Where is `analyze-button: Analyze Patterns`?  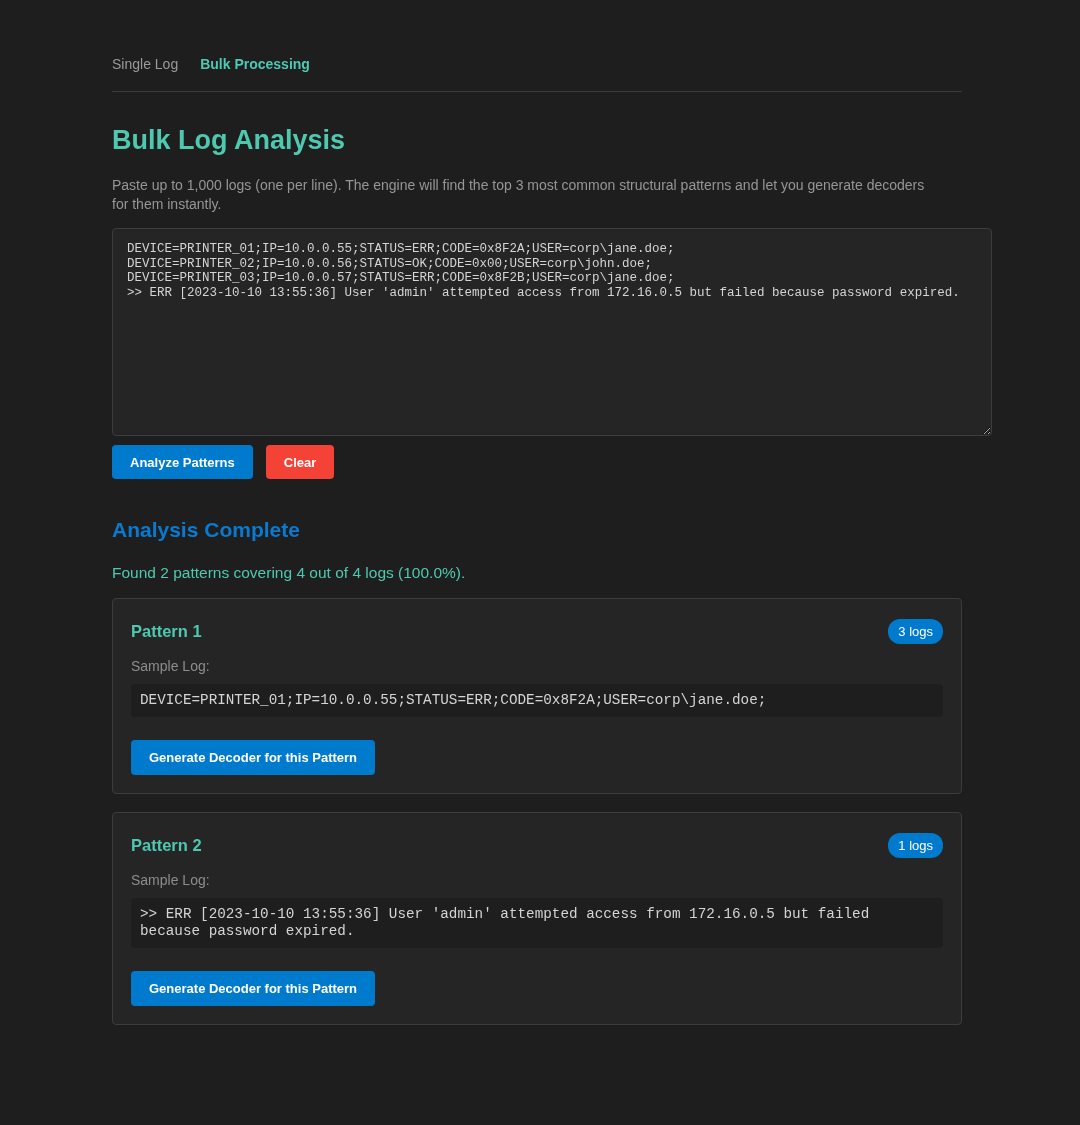 analyze-button: Analyze Patterns is located at coordinates (182, 462).